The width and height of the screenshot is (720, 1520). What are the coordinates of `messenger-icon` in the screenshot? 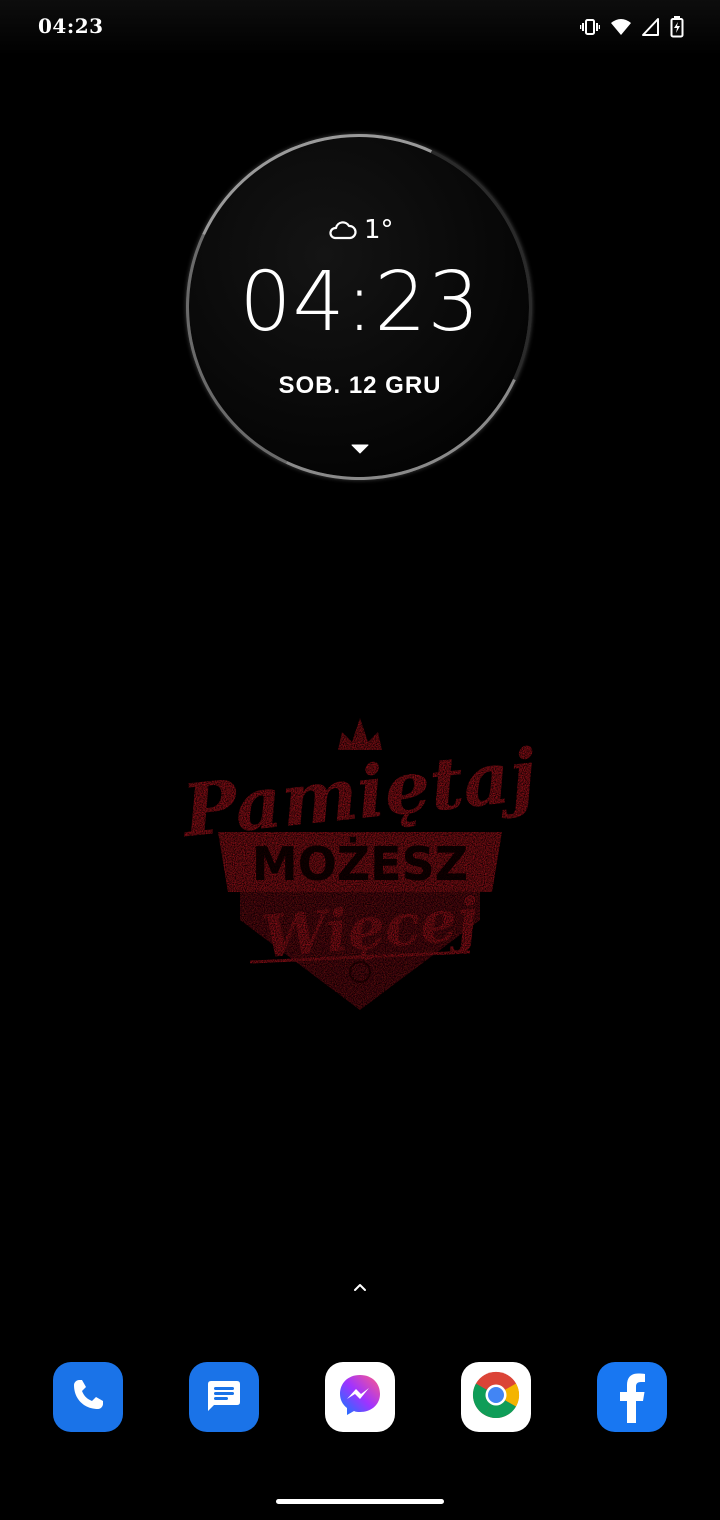 It's located at (360, 1397).